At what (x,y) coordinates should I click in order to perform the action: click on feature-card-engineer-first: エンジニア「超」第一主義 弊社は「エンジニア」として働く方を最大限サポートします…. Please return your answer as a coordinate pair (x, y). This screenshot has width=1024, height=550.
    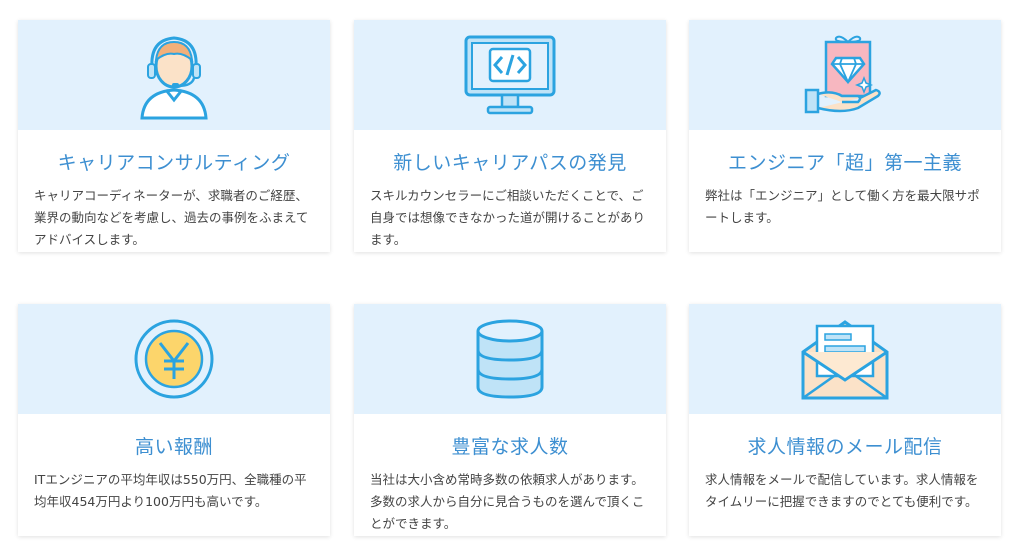
    Looking at the image, I should click on (845, 136).